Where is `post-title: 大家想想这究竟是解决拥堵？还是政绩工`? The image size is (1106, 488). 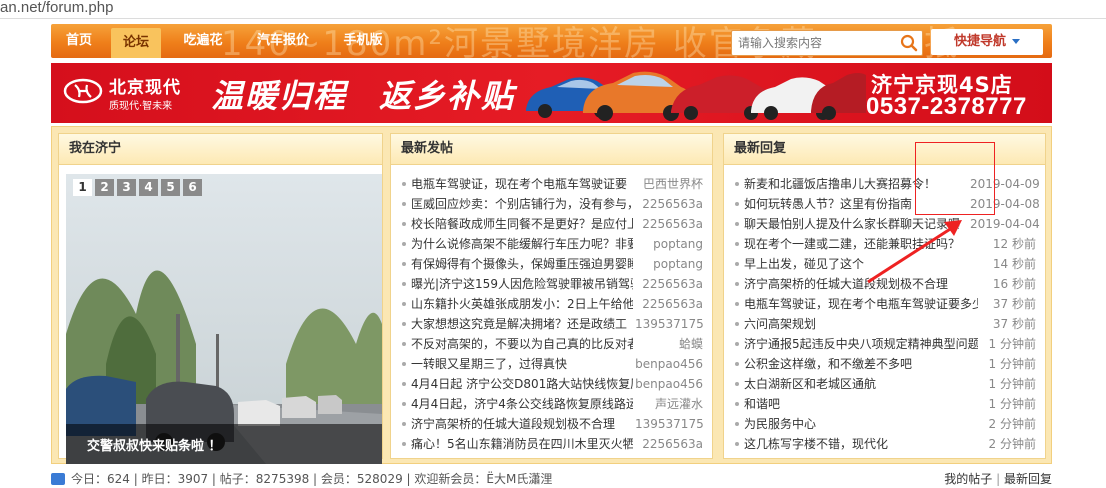
post-title: 大家想想这究竟是解决拥堵？还是政绩工 is located at coordinates (522, 324).